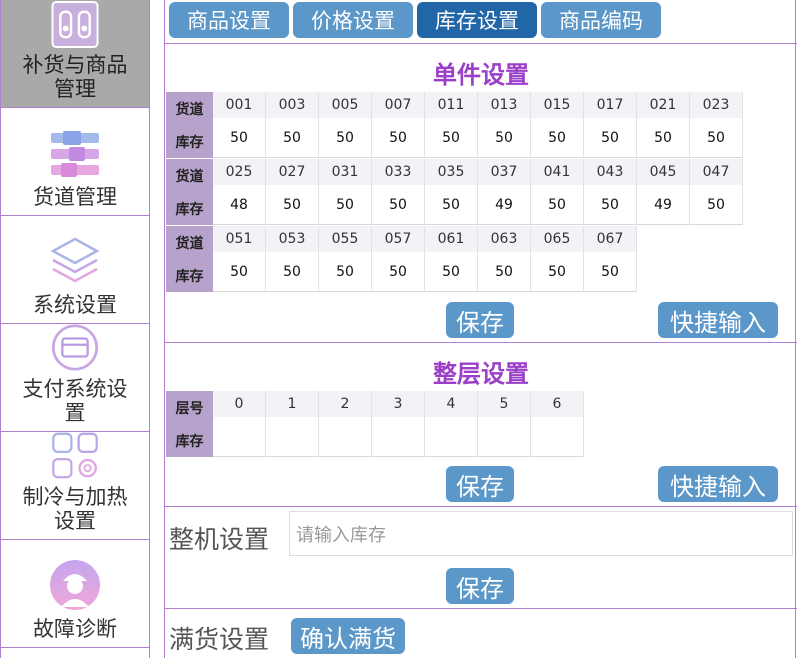 Image resolution: width=800 pixels, height=658 pixels. What do you see at coordinates (75, 401) in the screenshot?
I see `sidebar-item-label: 支付系统设置` at bounding box center [75, 401].